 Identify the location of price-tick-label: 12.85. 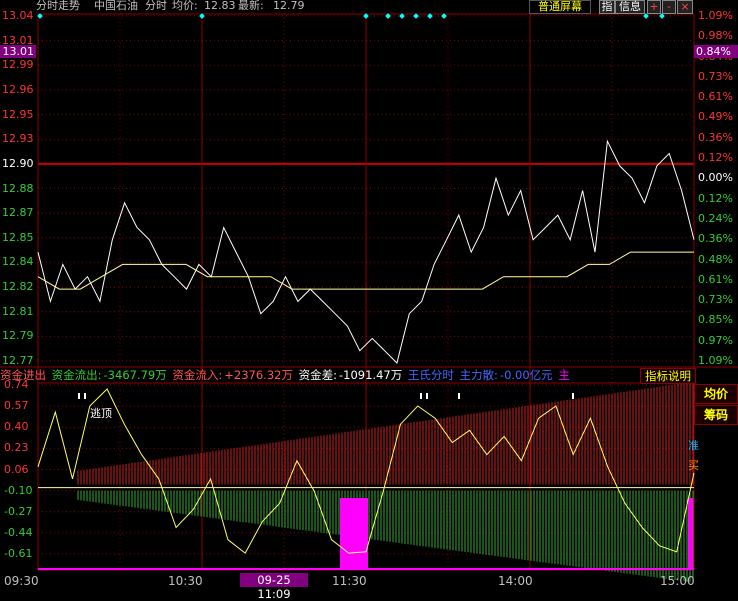
(18, 237).